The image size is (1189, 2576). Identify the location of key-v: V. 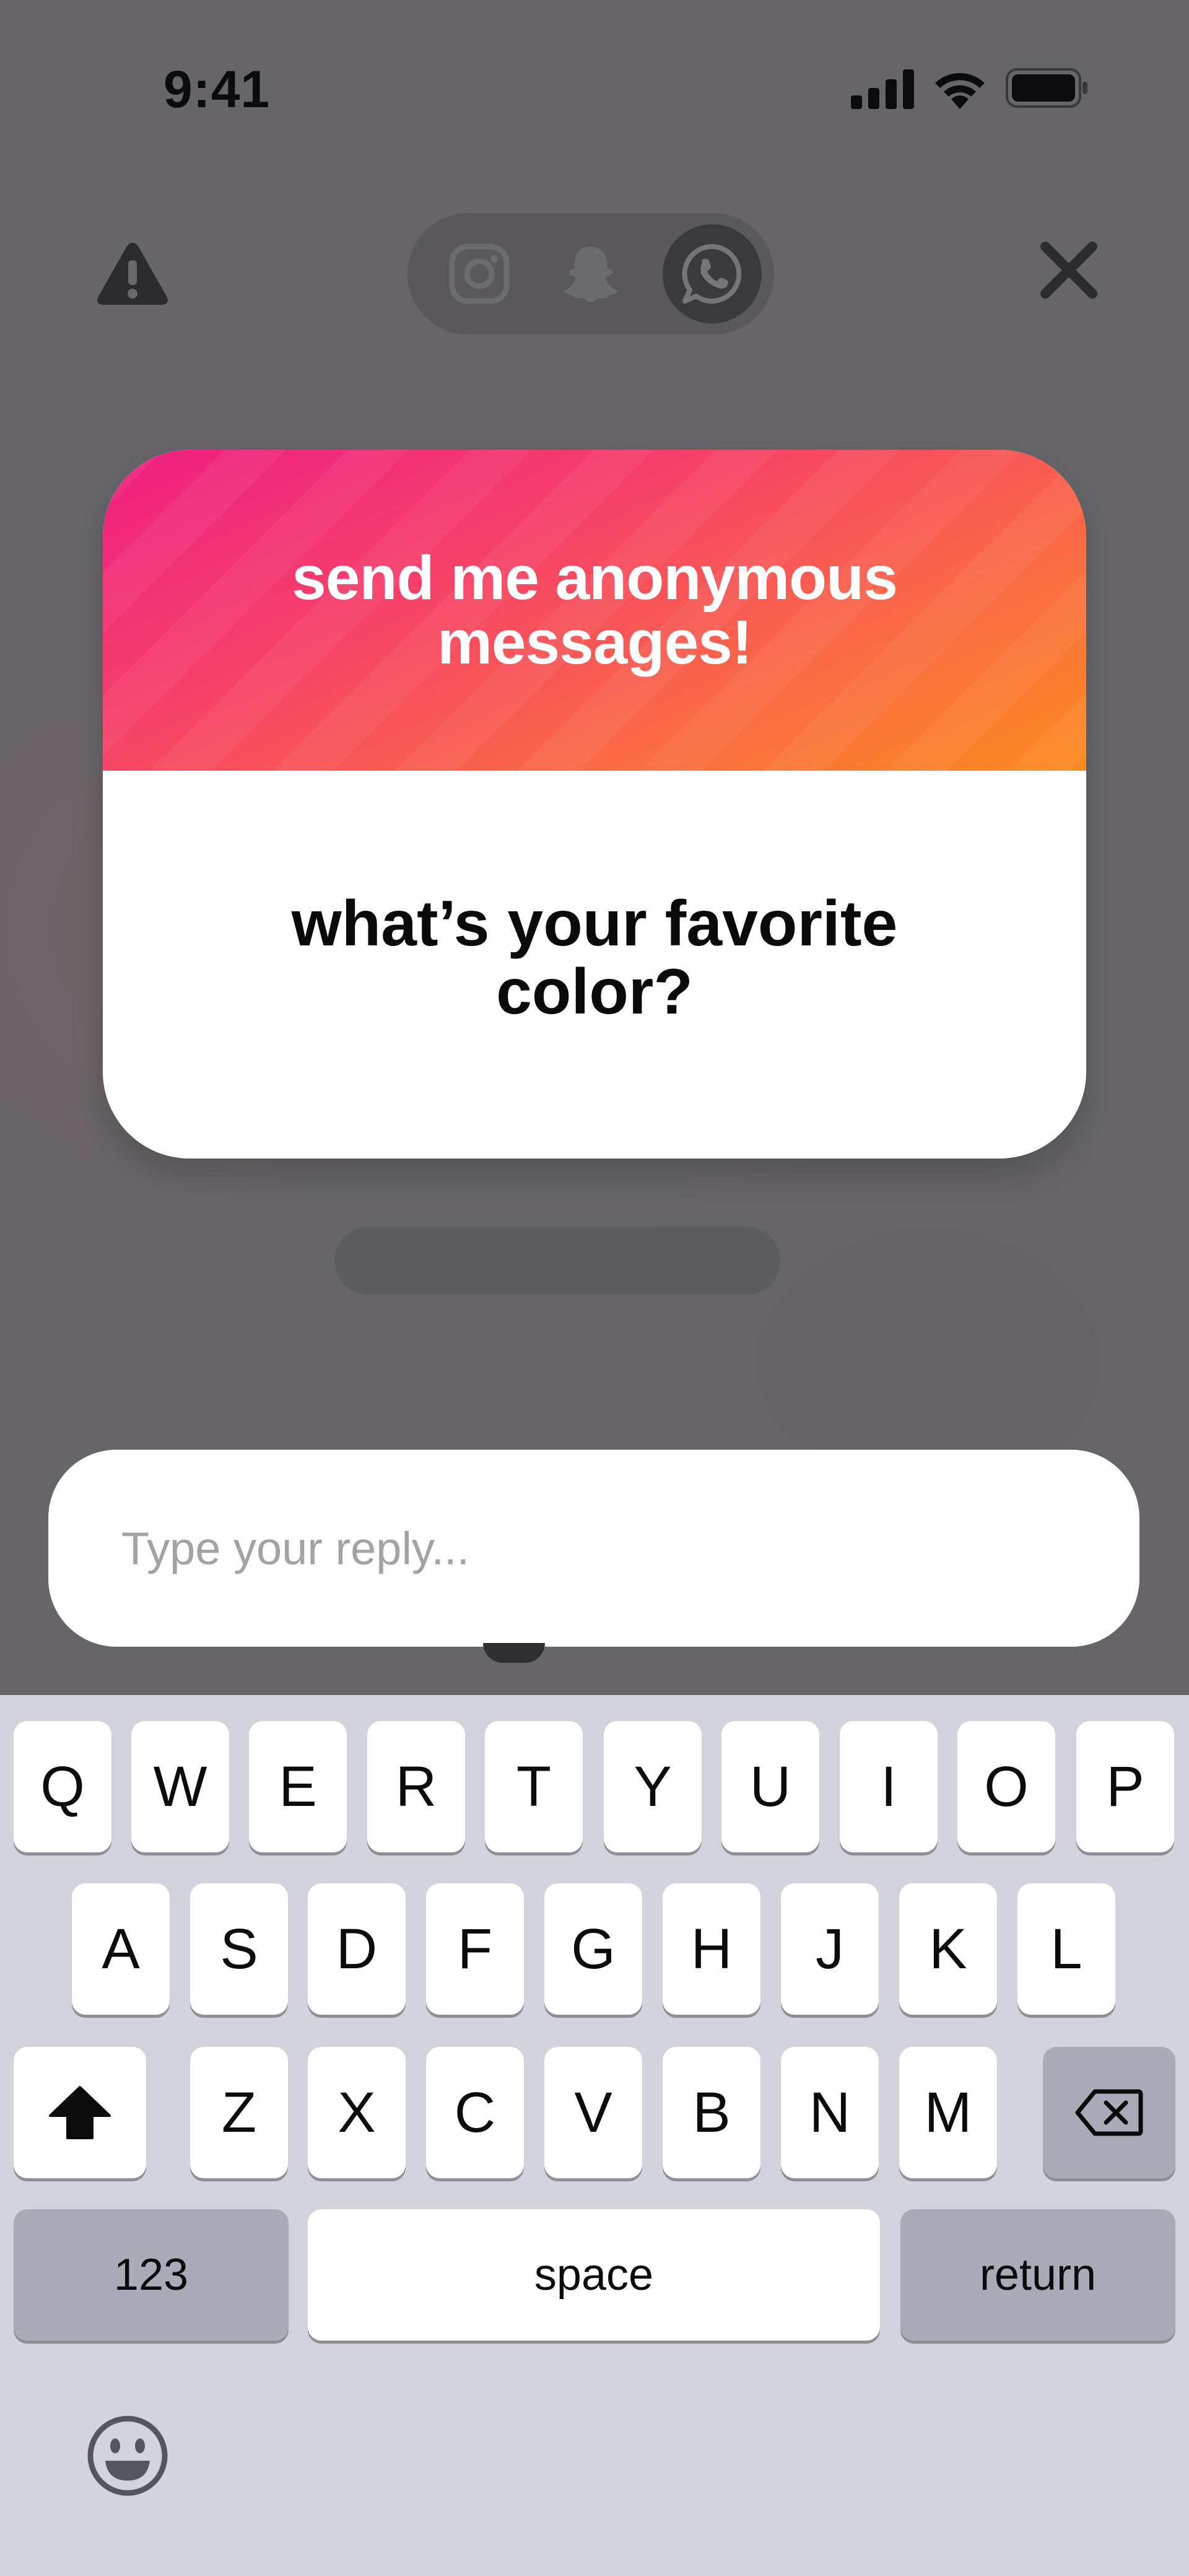
(593, 2112).